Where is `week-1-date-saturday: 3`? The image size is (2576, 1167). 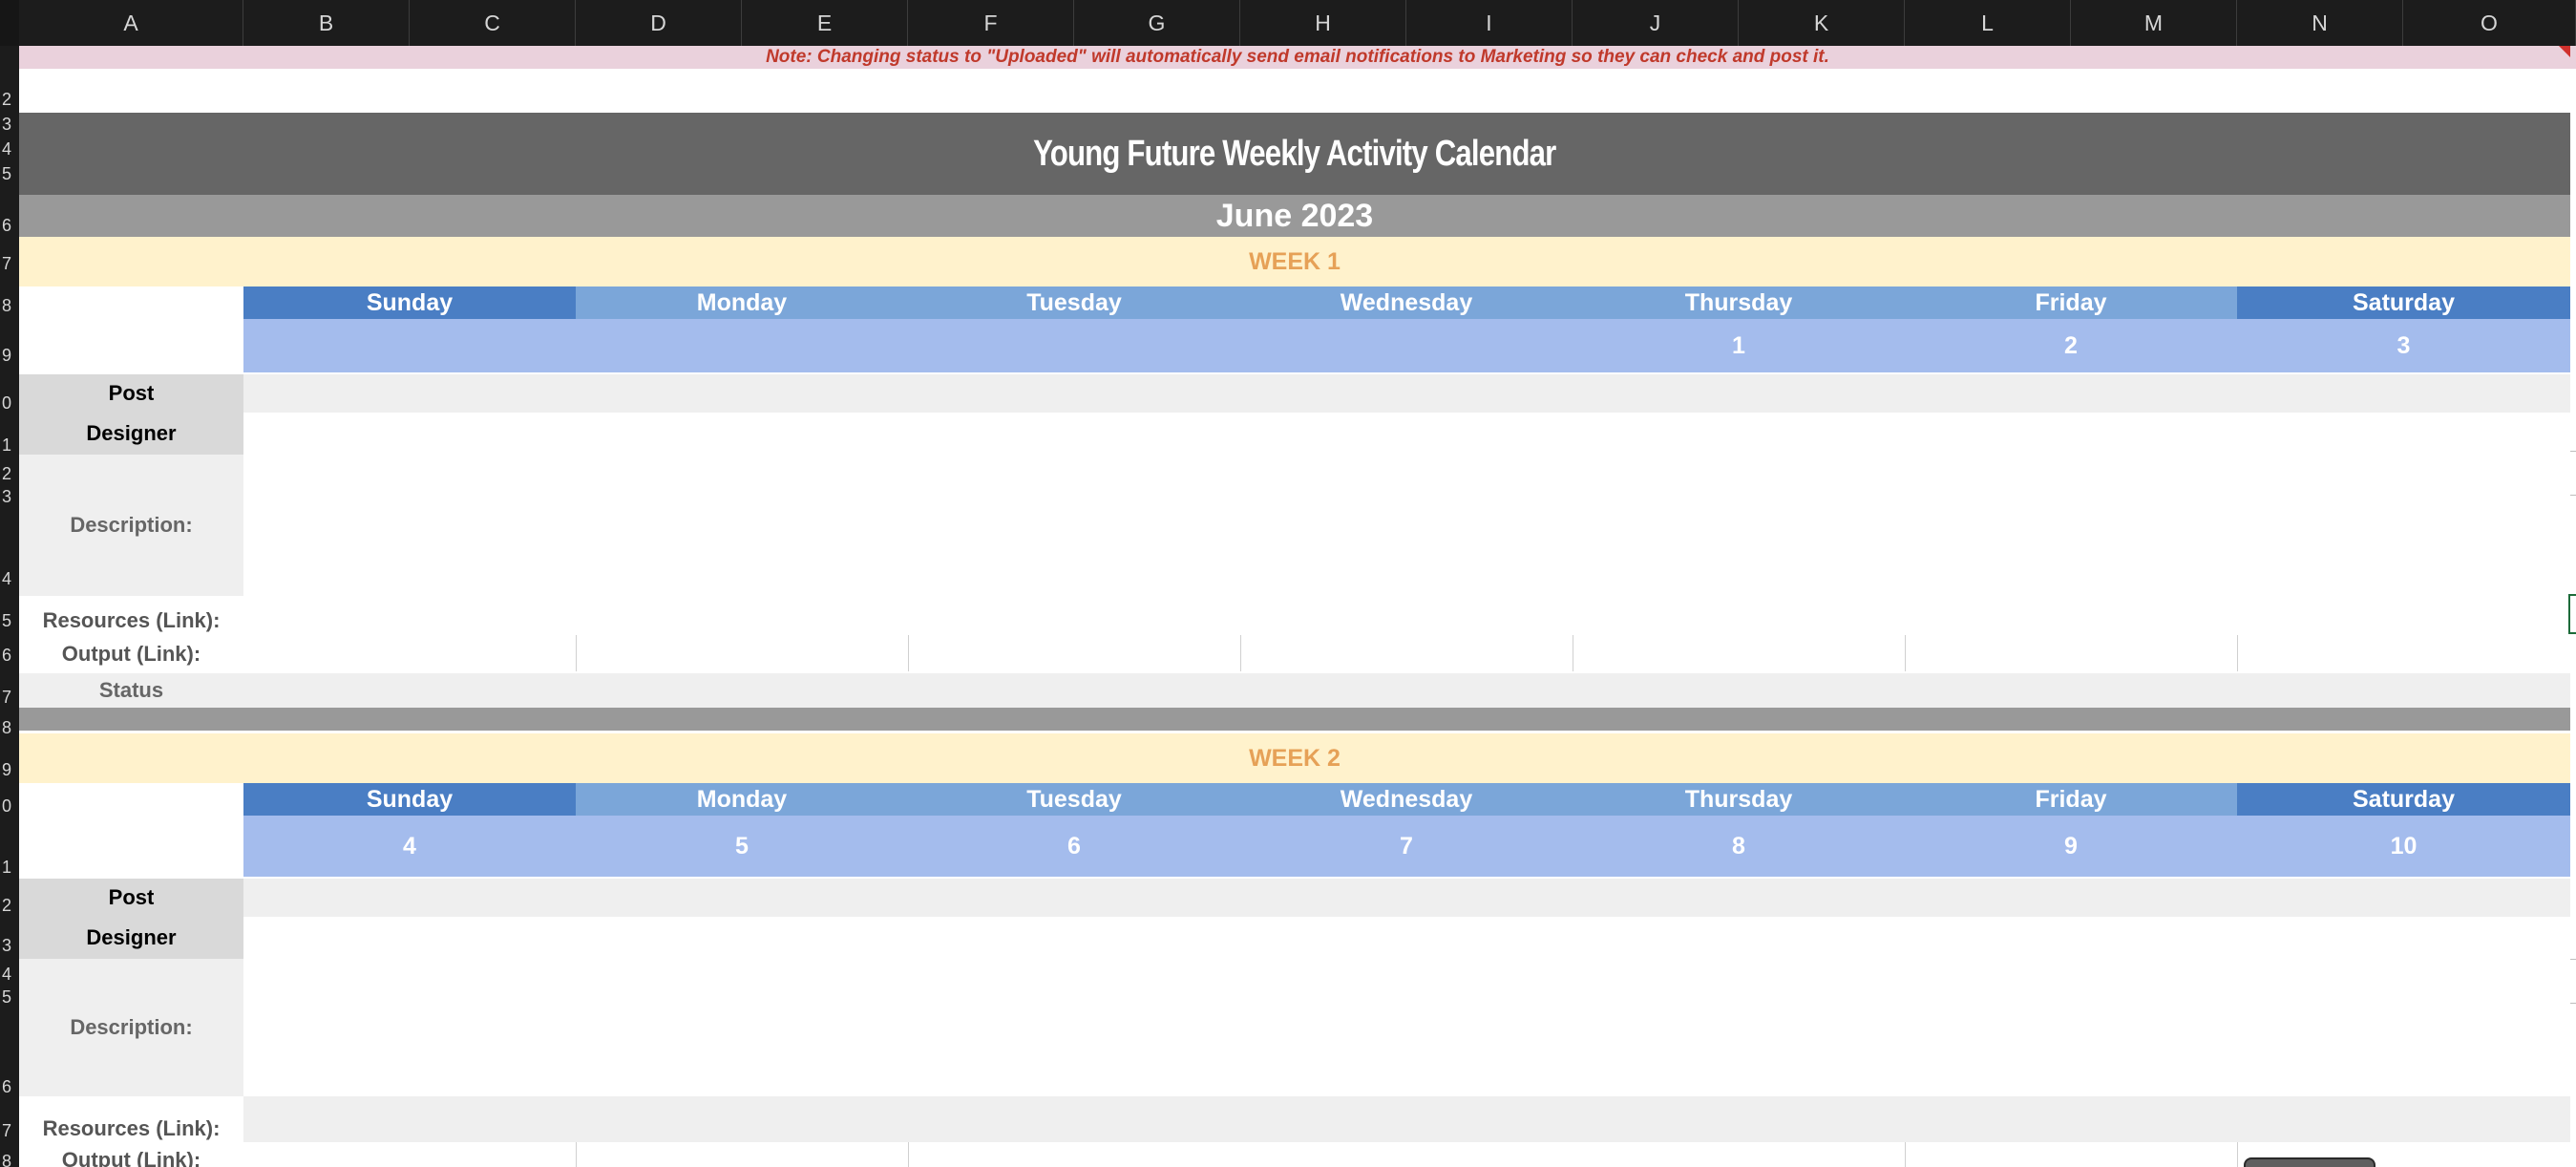 week-1-date-saturday: 3 is located at coordinates (2403, 345).